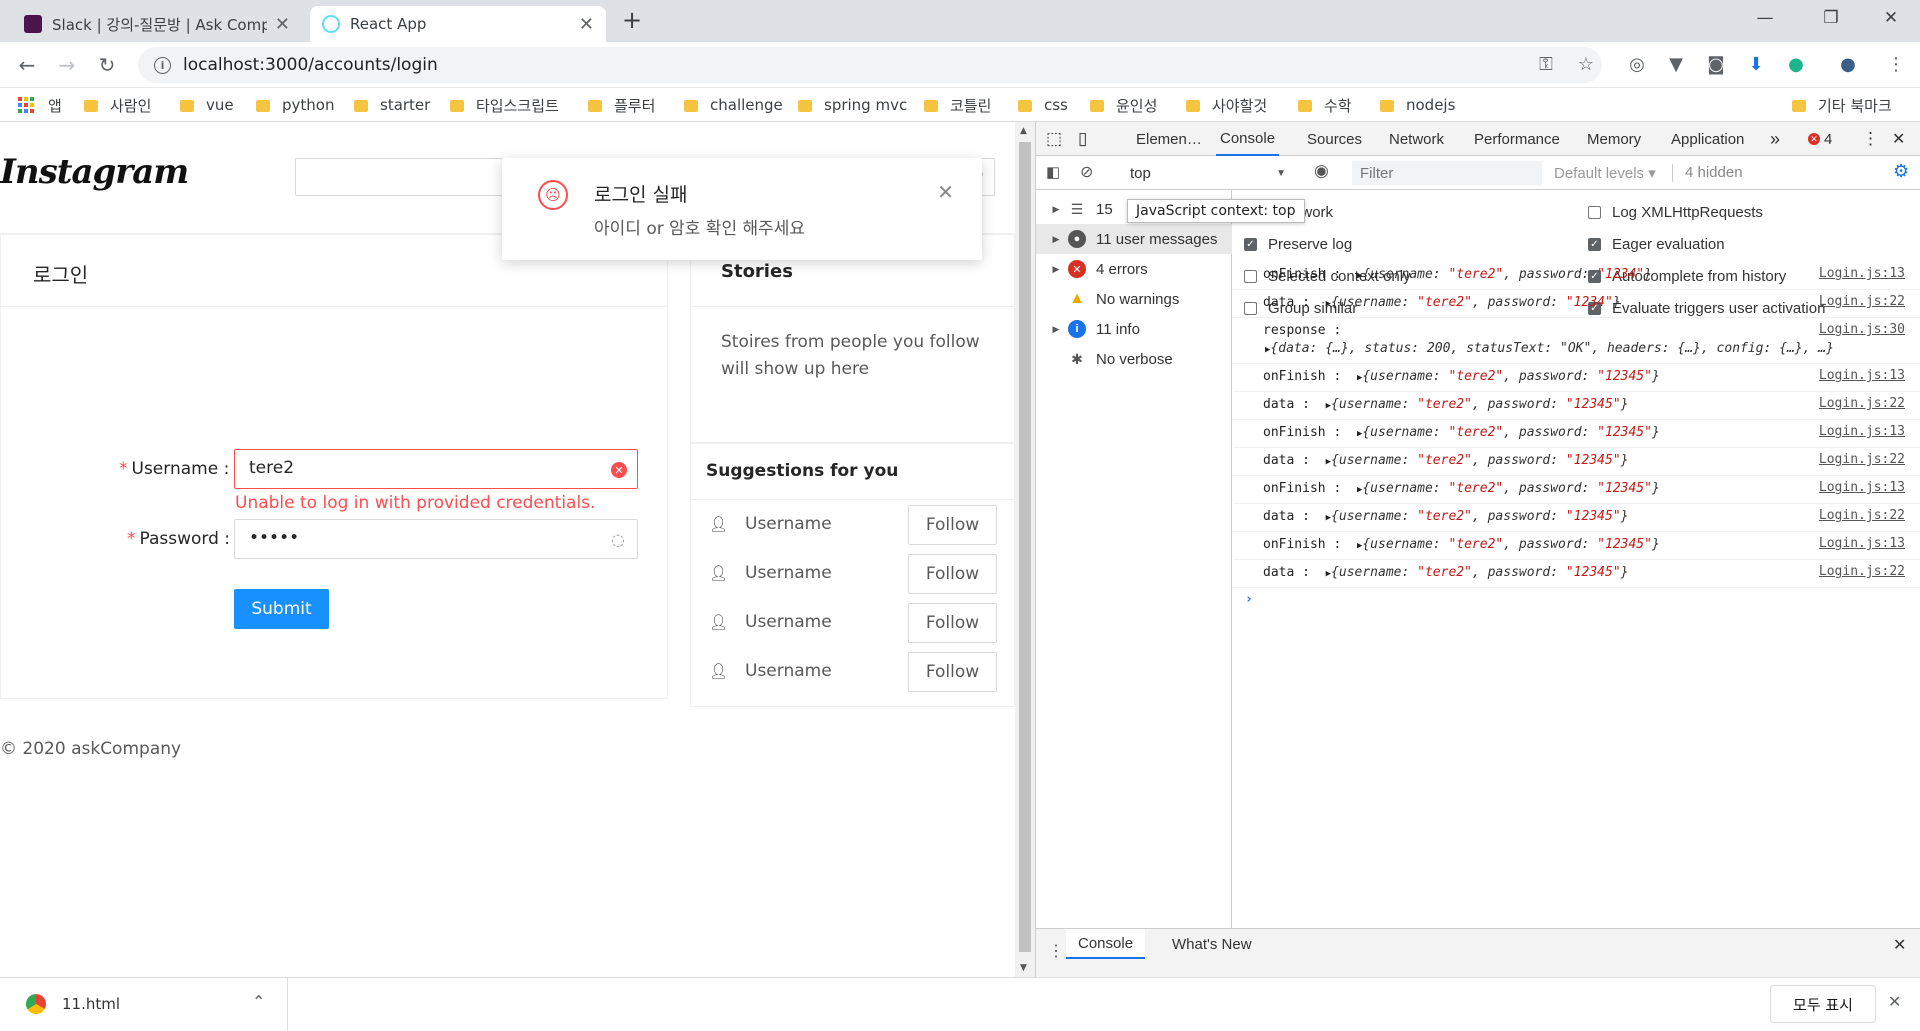  What do you see at coordinates (1325, 105) in the screenshot?
I see `bookmark-folder: 수학` at bounding box center [1325, 105].